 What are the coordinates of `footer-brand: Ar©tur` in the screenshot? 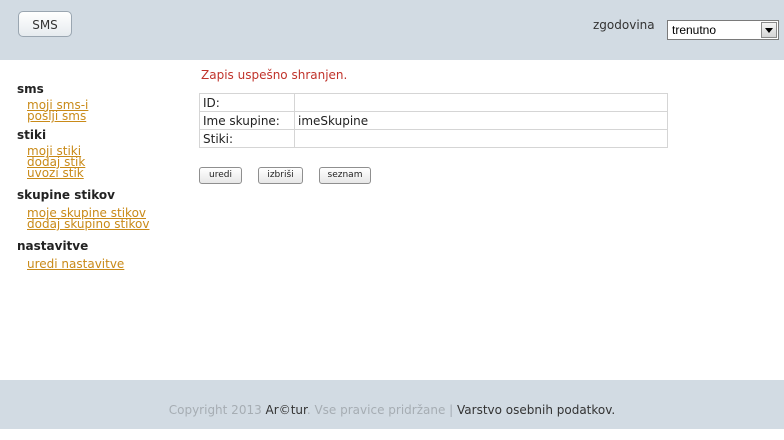 It's located at (286, 410).